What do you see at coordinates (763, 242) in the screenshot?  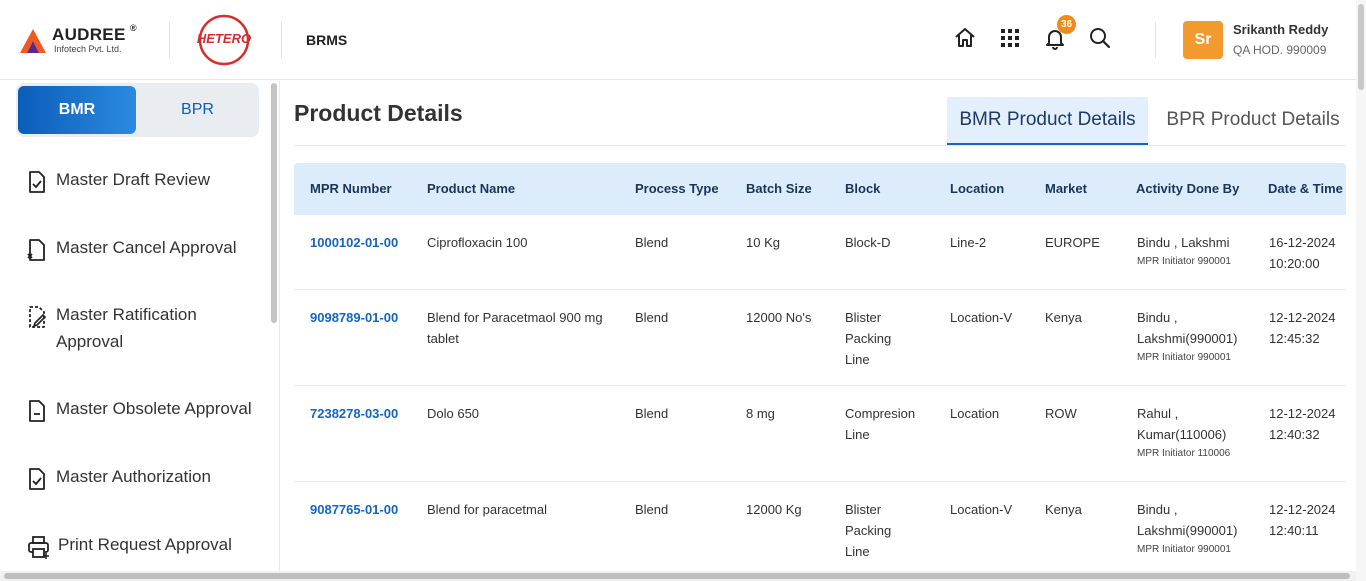 I see `batch-size: 10 Kg` at bounding box center [763, 242].